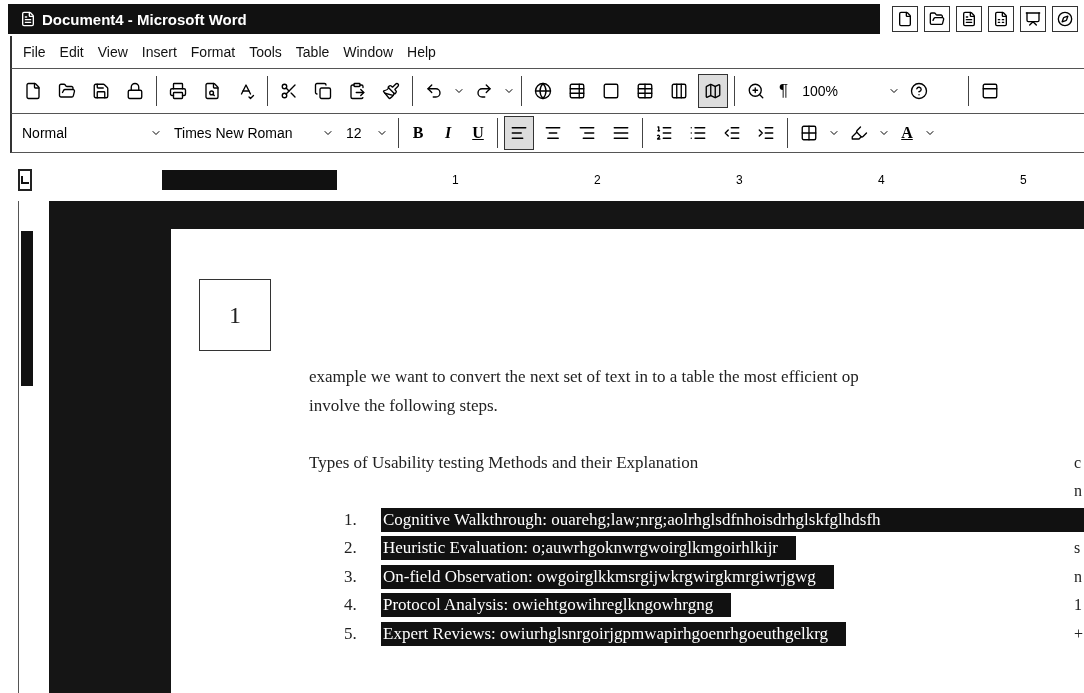 This screenshot has height=693, width=1084. Describe the element at coordinates (611, 91) in the screenshot. I see `insert-table-icon` at that location.